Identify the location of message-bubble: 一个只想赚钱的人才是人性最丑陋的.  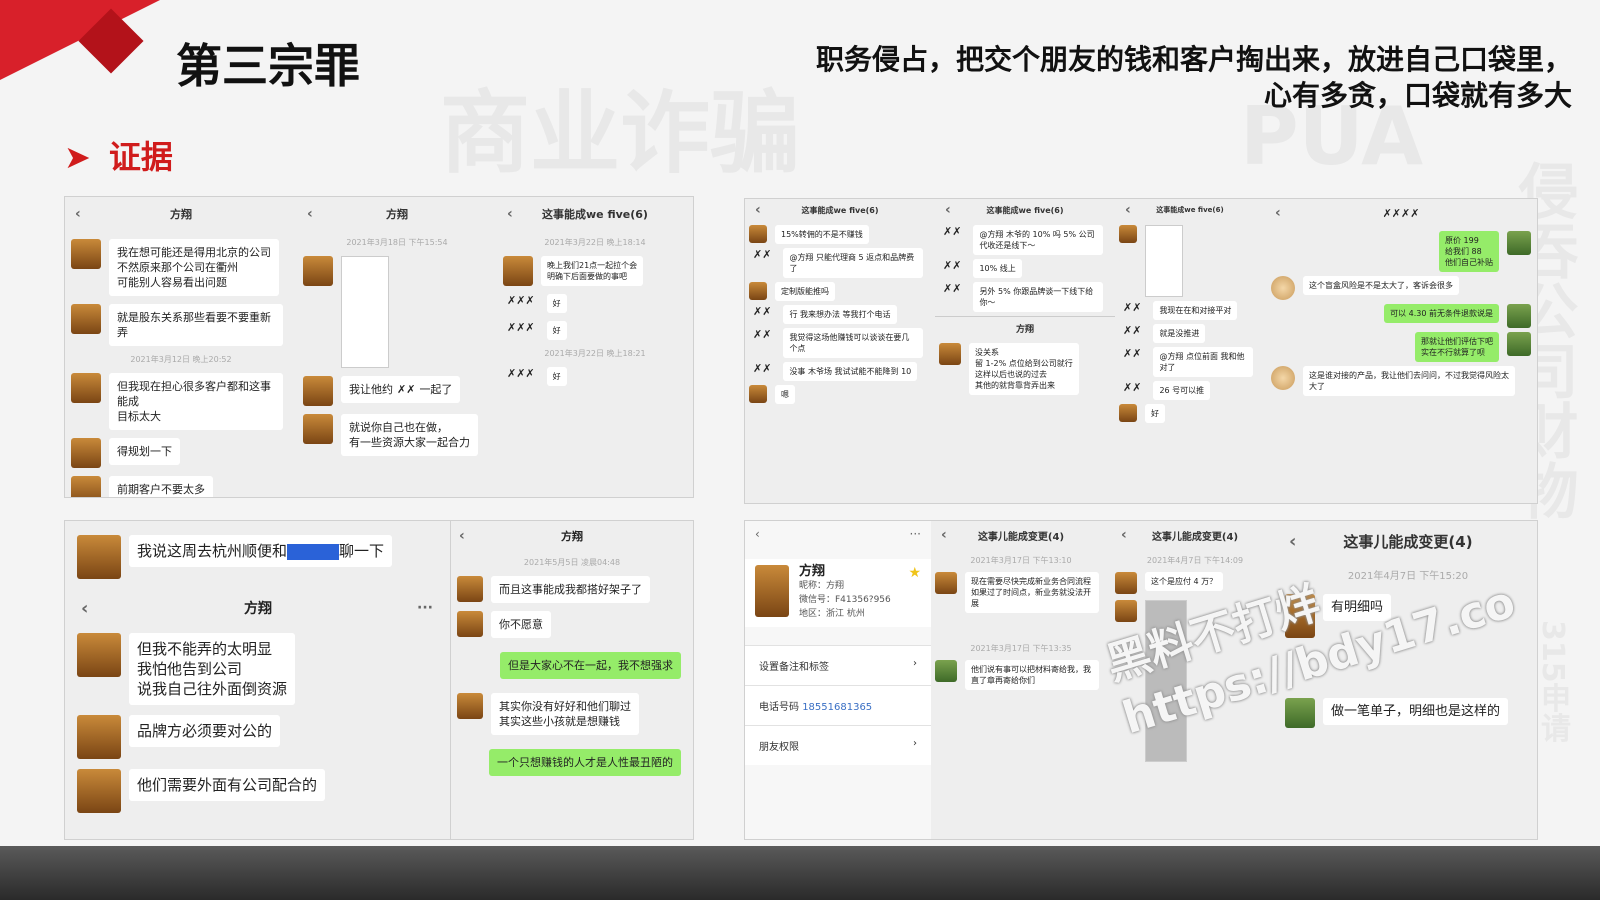
(585, 762).